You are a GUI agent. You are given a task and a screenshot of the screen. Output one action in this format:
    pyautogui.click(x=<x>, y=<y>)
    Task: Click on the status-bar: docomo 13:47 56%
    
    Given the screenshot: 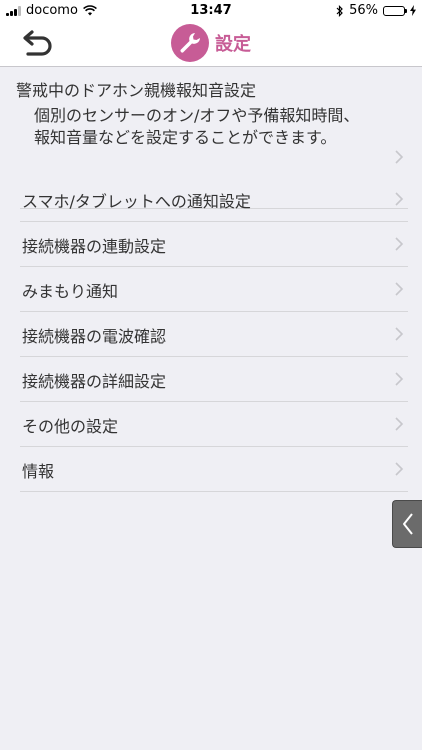 What is the action you would take?
    pyautogui.click(x=211, y=11)
    